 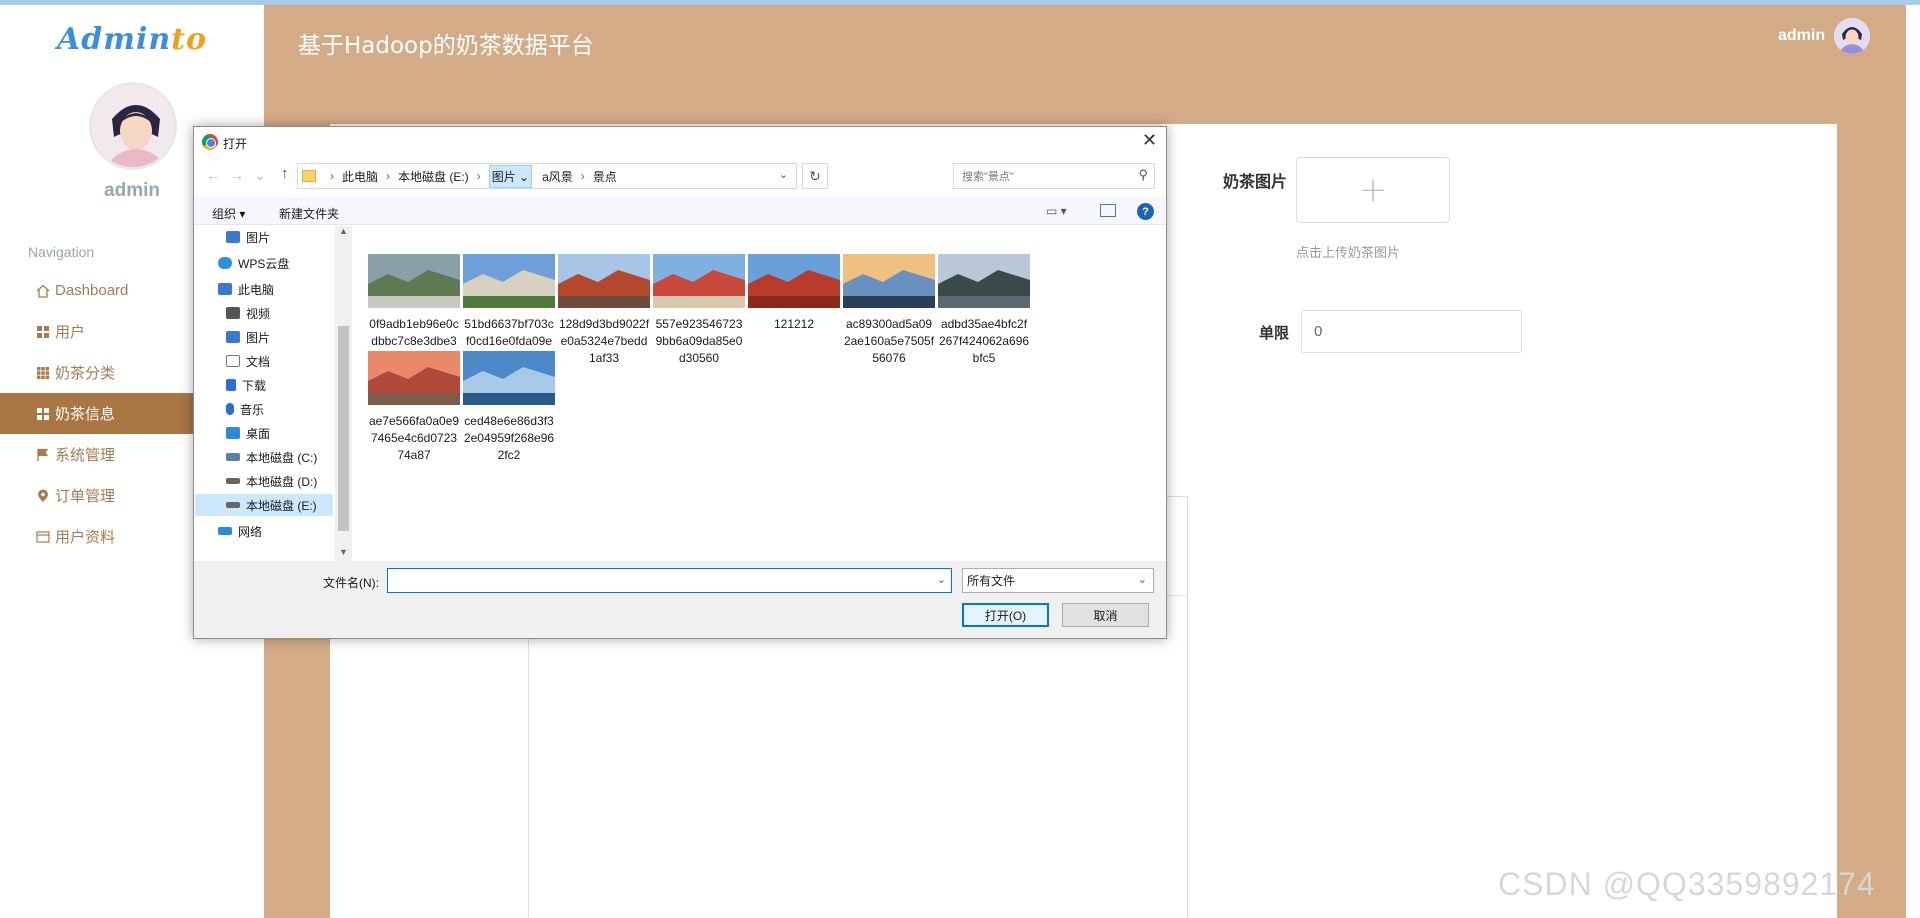 What do you see at coordinates (446, 46) in the screenshot?
I see `page-title: 基于Hadoop的奶茶数据平台` at bounding box center [446, 46].